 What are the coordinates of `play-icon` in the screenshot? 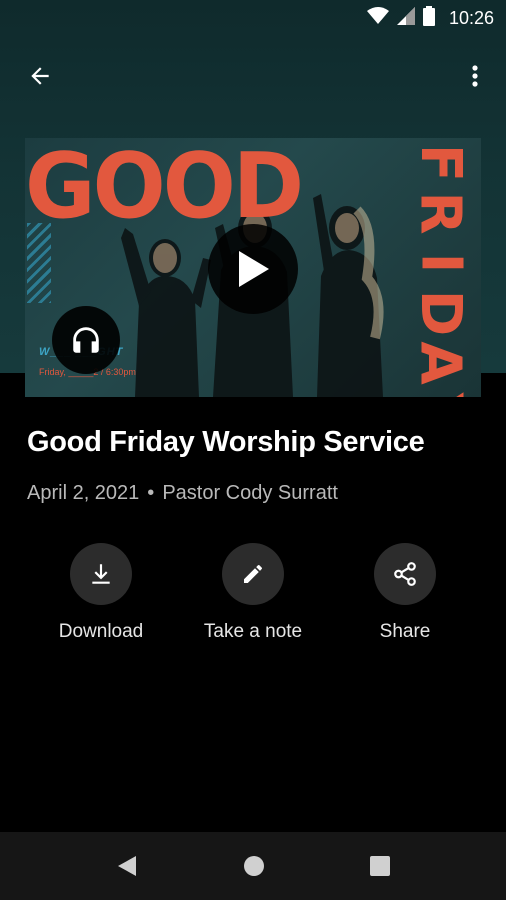 It's located at (254, 269).